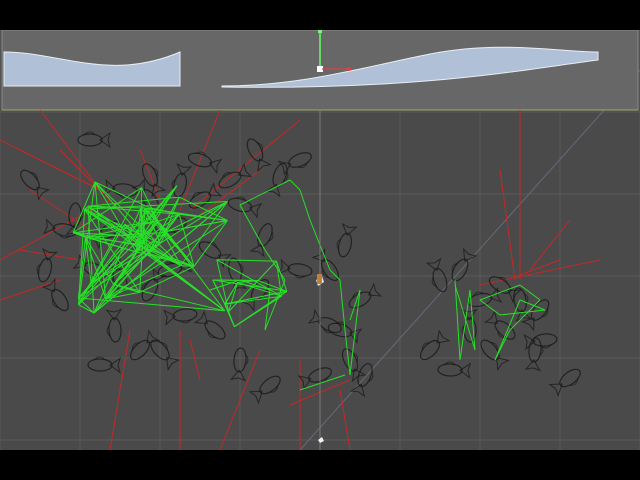 The height and width of the screenshot is (480, 640). What do you see at coordinates (320, 15) in the screenshot?
I see `letterbox-top` at bounding box center [320, 15].